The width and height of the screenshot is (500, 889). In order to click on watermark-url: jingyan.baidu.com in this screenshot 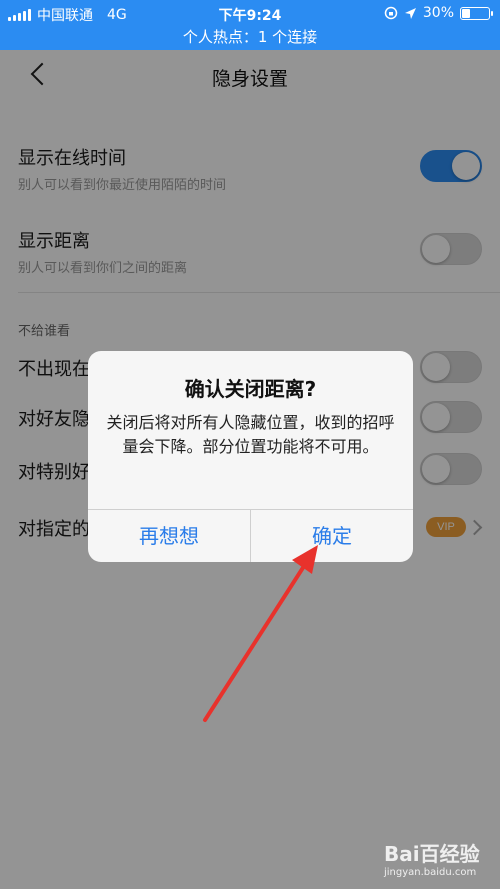, I will do `click(430, 872)`.